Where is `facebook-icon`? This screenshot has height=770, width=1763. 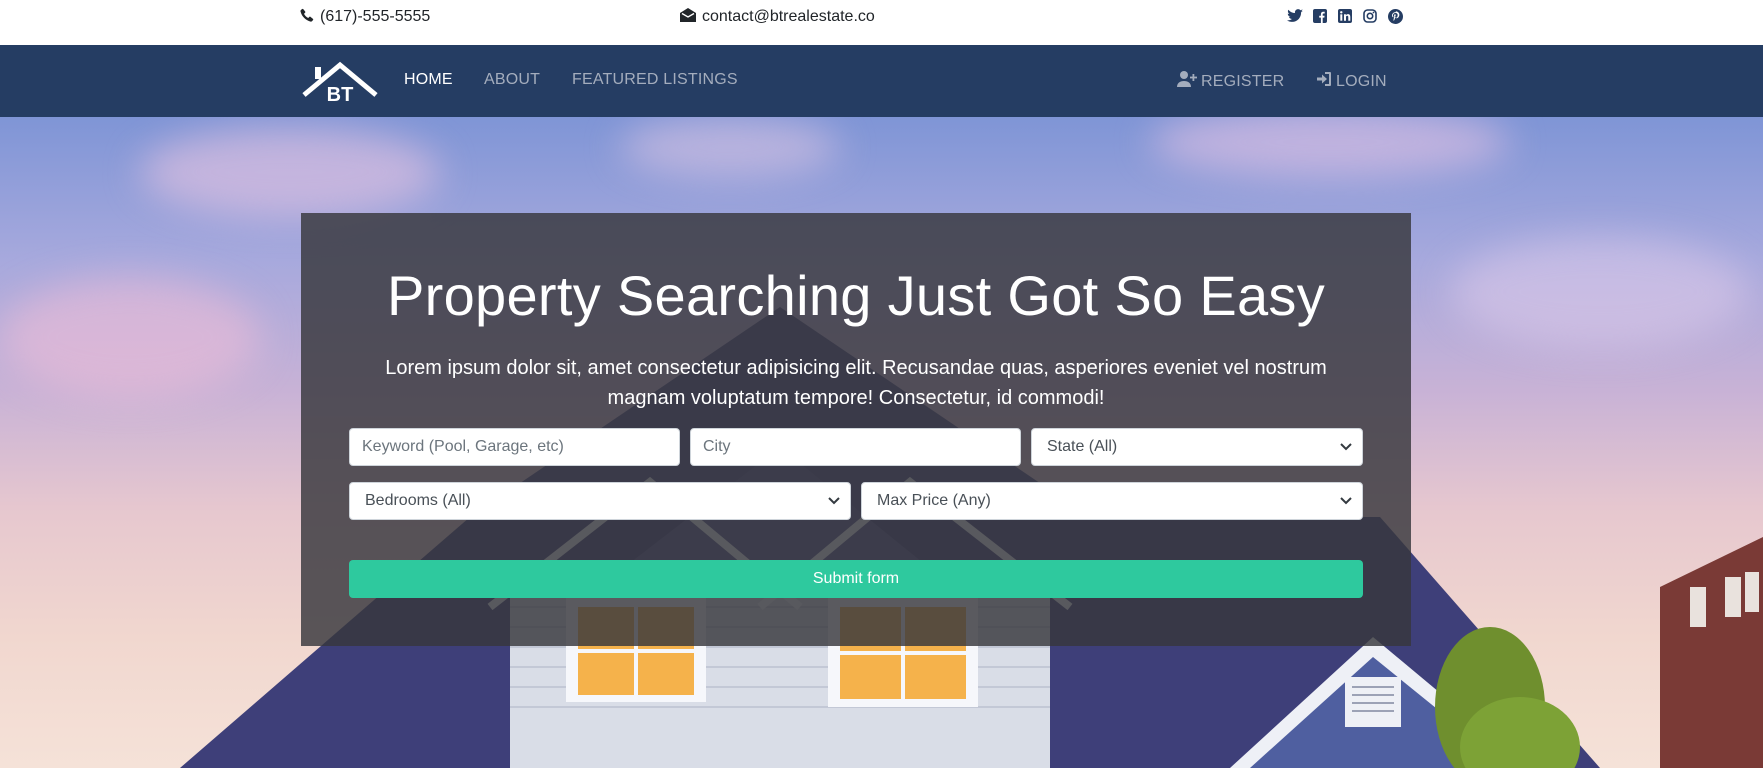 facebook-icon is located at coordinates (1320, 16).